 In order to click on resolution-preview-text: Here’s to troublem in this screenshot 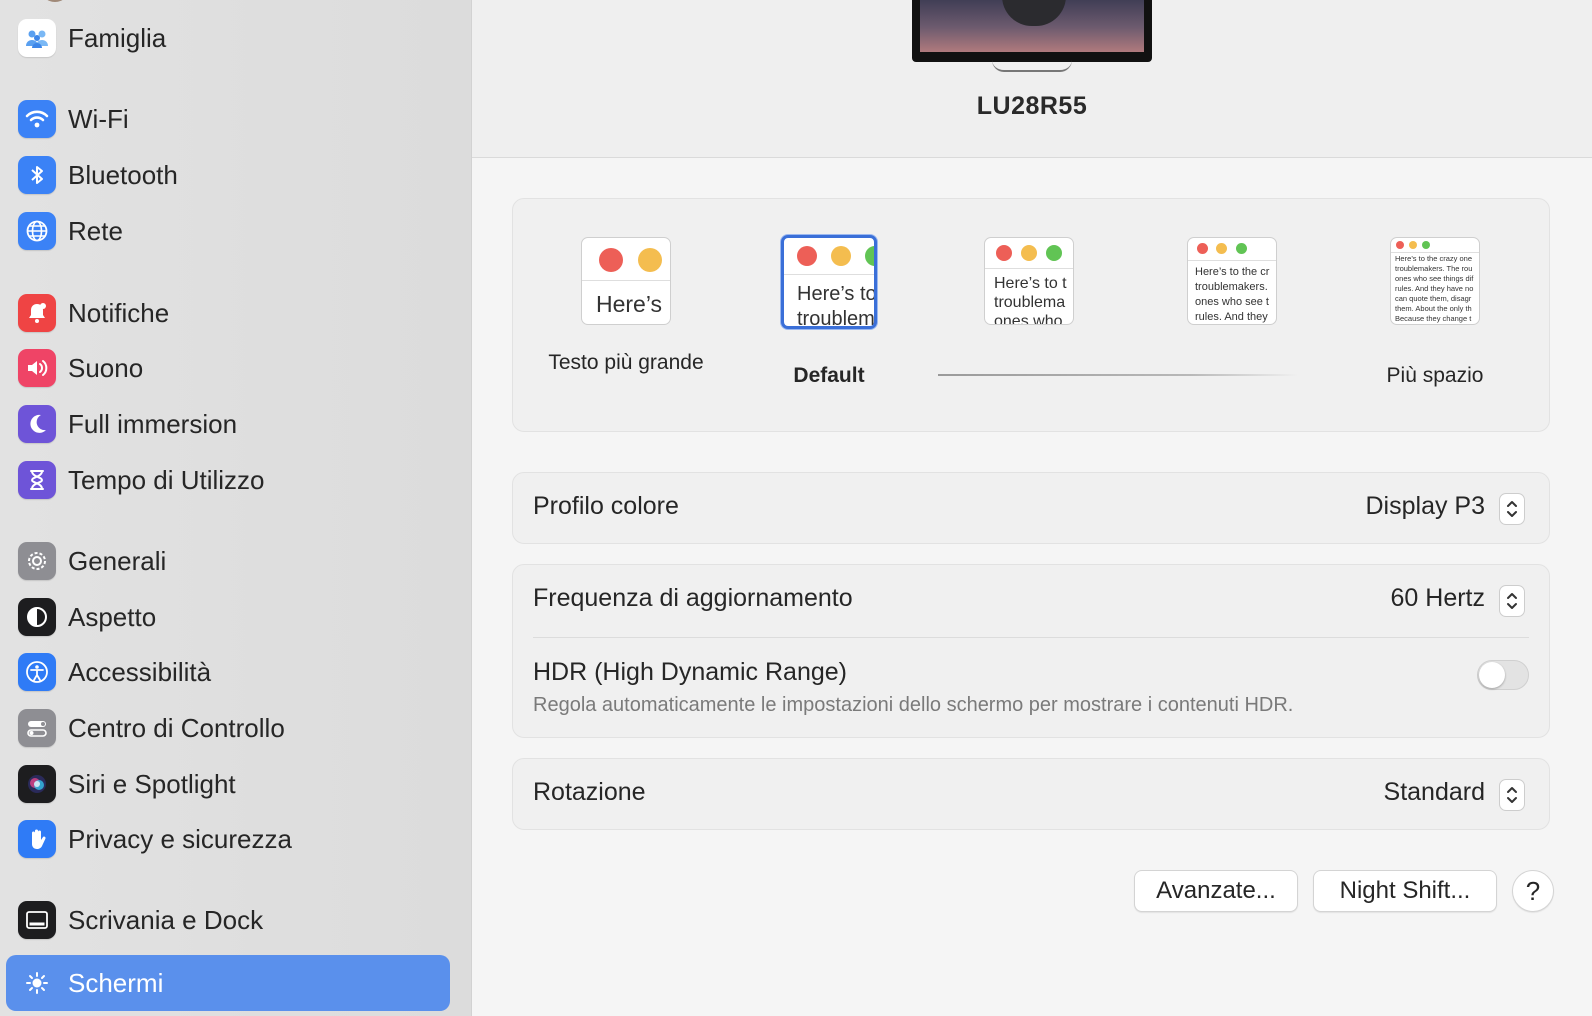, I will do `click(835, 306)`.